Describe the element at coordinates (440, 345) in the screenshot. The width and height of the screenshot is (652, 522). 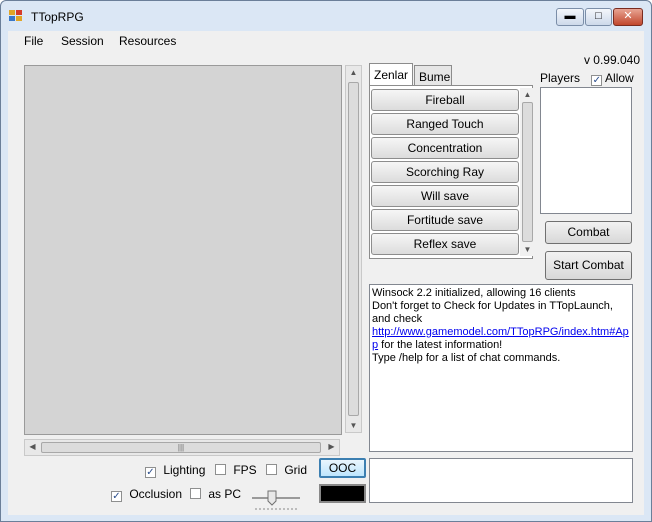
I see `chat-link-suffix: for the latest information!` at that location.